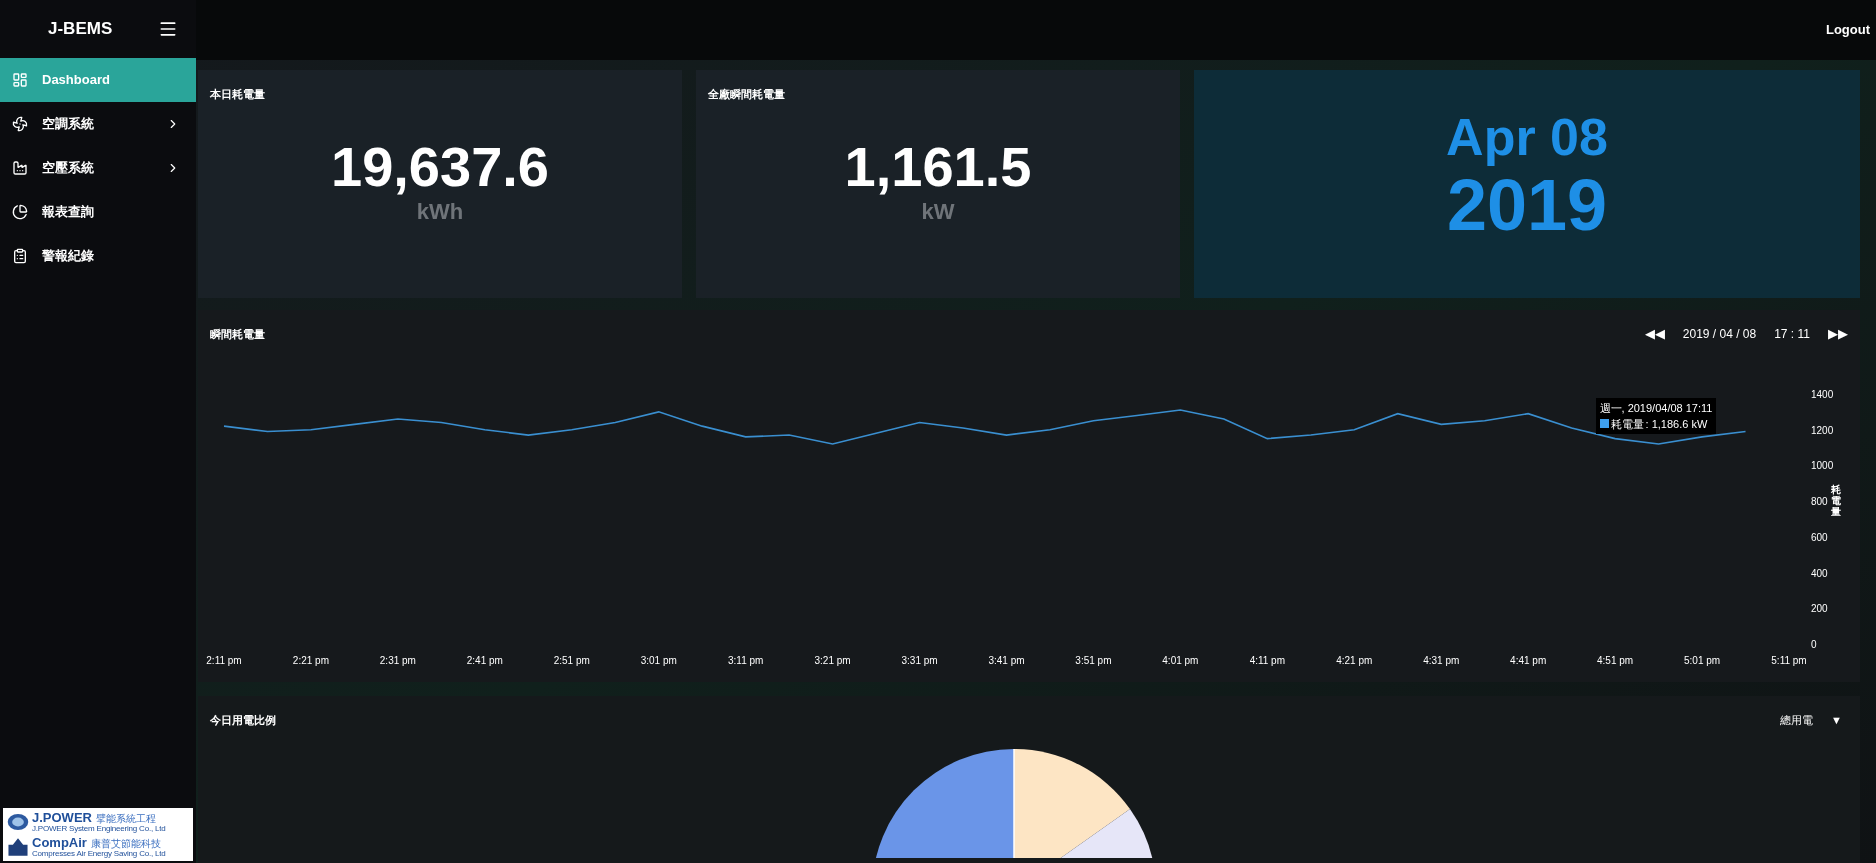 The height and width of the screenshot is (863, 1876). Describe the element at coordinates (397, 660) in the screenshot. I see `x-axis-label: 2:31 pm` at that location.